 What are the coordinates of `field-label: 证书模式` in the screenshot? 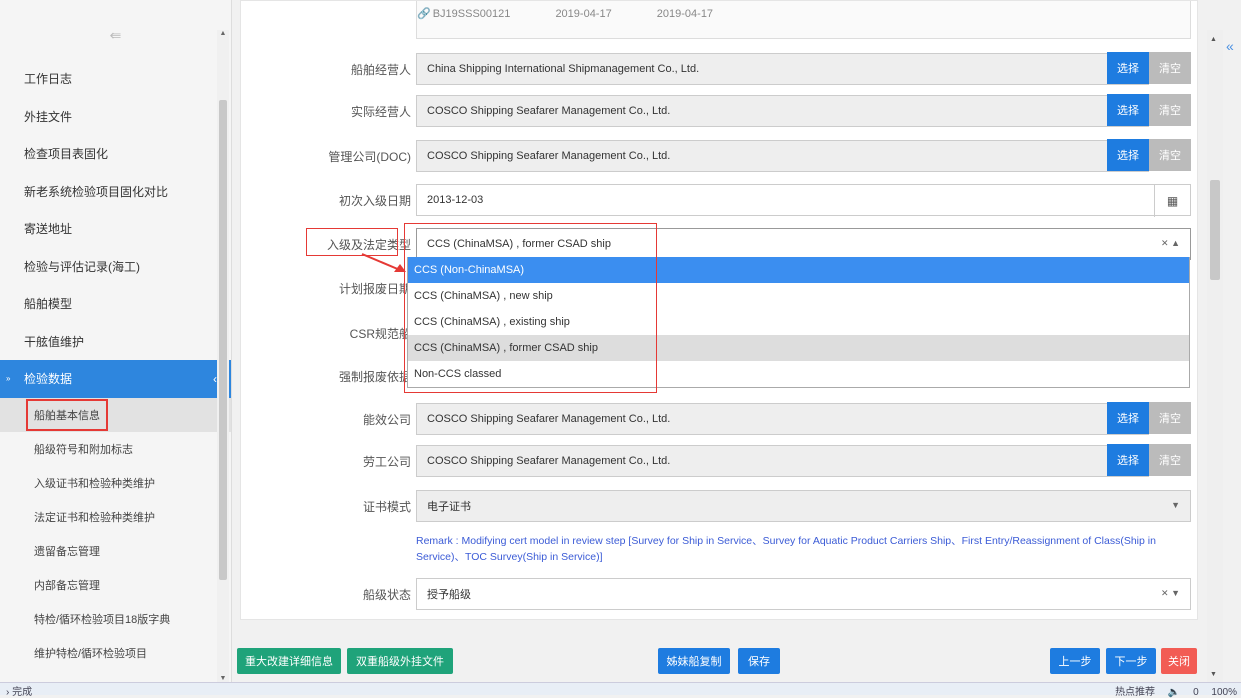 It's located at (386, 507).